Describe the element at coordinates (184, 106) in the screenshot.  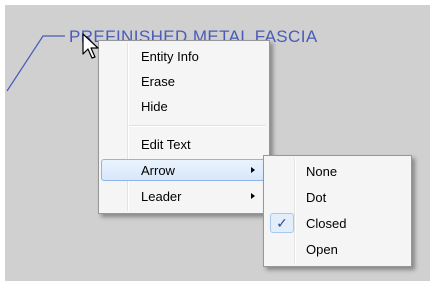
I see `menu-item-hide: Hide` at that location.